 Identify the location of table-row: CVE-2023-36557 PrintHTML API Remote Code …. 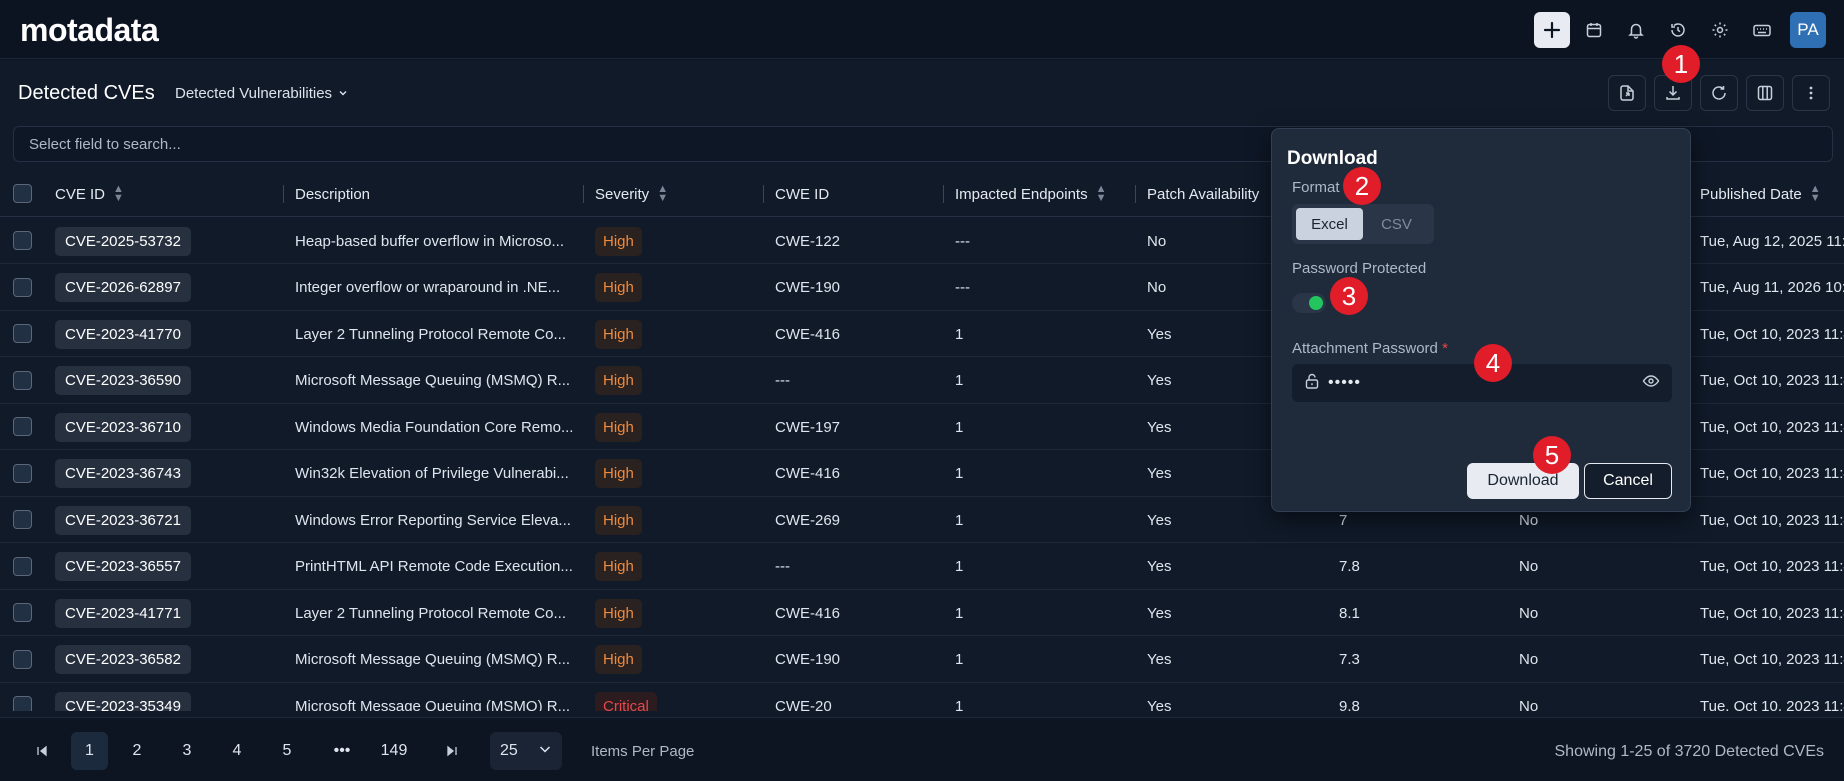
(922, 567).